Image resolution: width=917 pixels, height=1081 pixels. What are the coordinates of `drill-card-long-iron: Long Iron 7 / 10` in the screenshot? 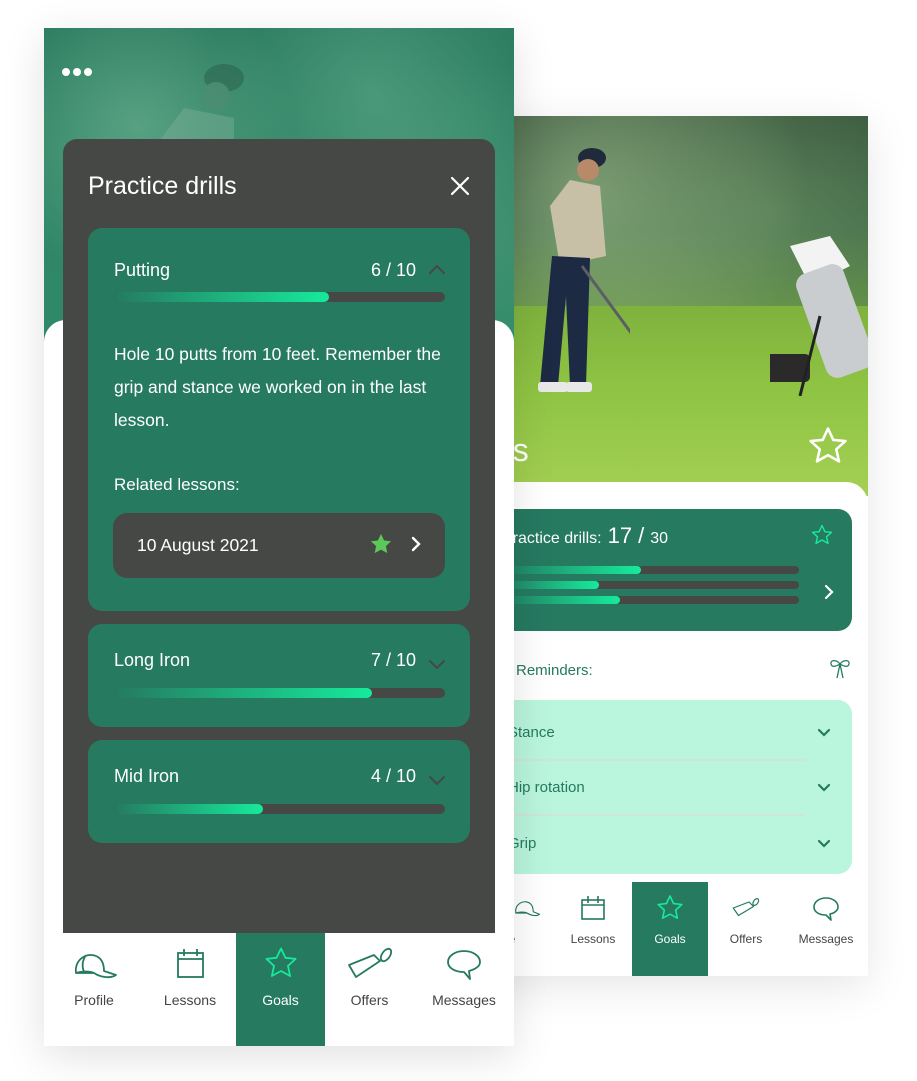 It's located at (279, 675).